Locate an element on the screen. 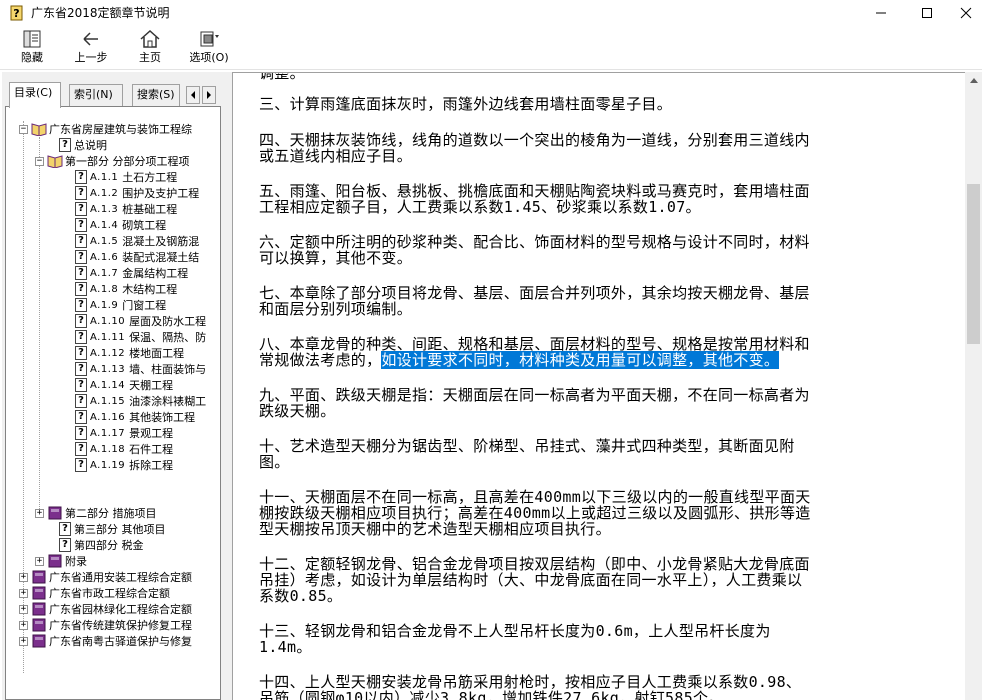  tree-item-label: 门窗工程 is located at coordinates (144, 305).